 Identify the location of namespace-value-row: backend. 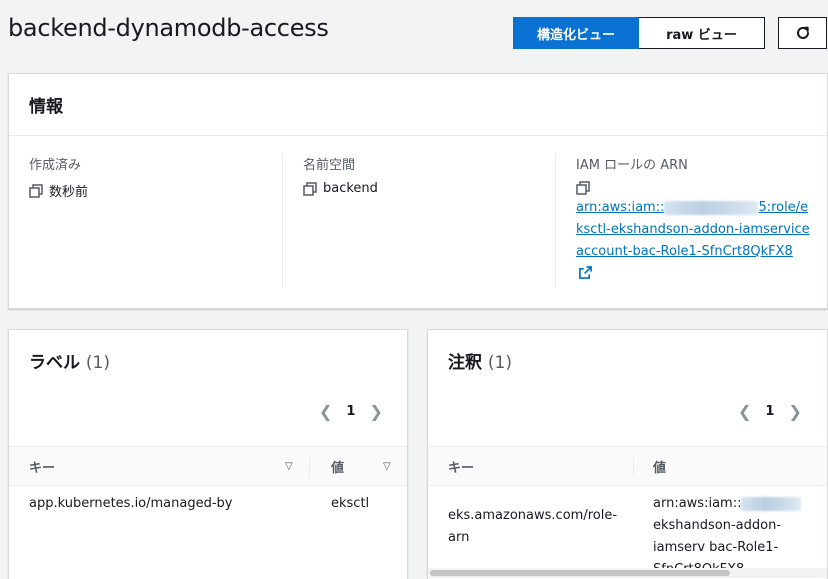
(430, 188).